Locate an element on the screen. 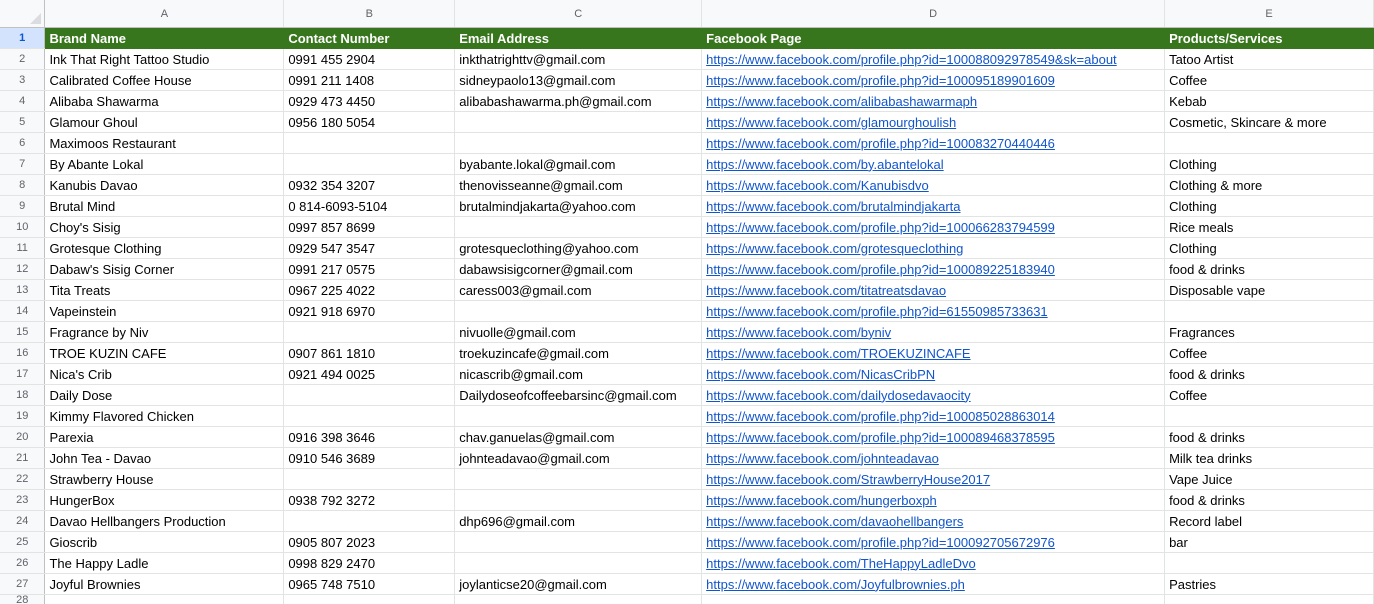 This screenshot has width=1374, height=604. row-header: 24 is located at coordinates (23, 521).